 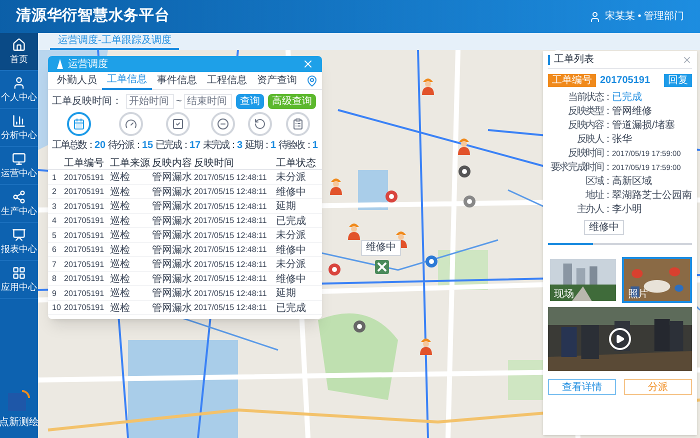 What do you see at coordinates (19, 423) in the screenshot?
I see `logo-text: 点新测绘` at bounding box center [19, 423].